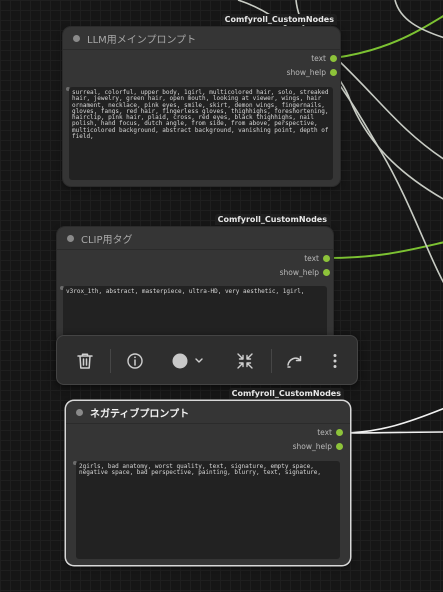 The image size is (443, 592). I want to click on info-icon, so click(135, 361).